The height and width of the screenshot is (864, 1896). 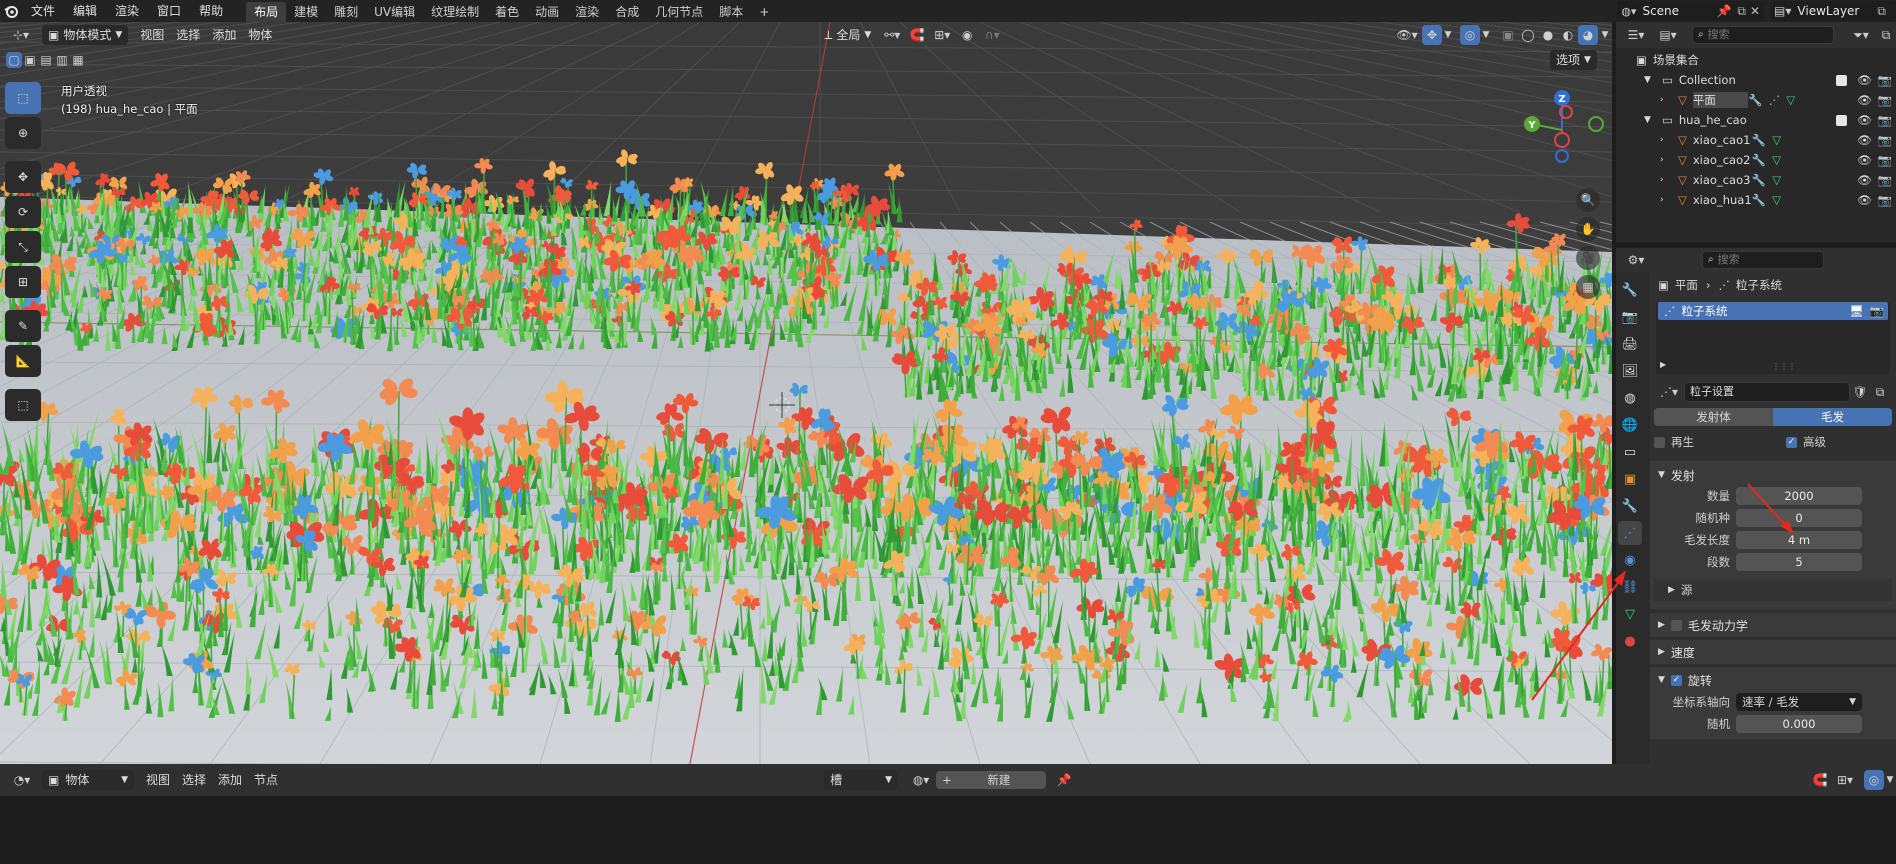 I want to click on modifier-icon: 🔧, so click(x=1759, y=160).